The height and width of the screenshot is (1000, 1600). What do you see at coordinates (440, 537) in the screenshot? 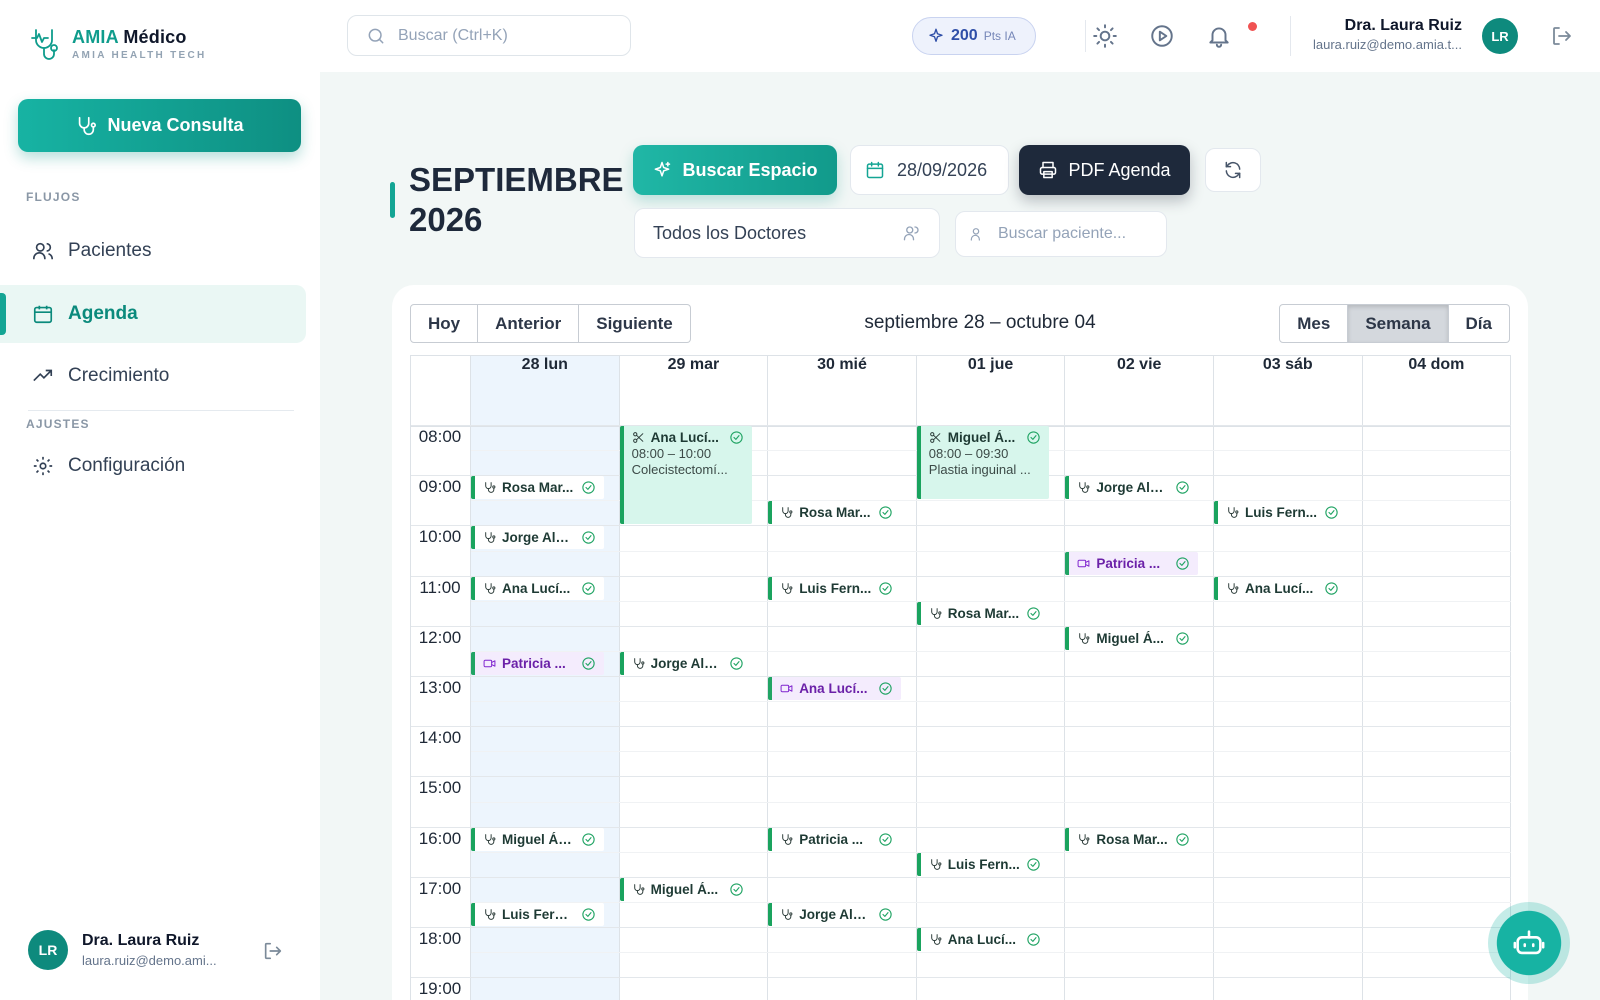
I see `time-label: 10:00` at bounding box center [440, 537].